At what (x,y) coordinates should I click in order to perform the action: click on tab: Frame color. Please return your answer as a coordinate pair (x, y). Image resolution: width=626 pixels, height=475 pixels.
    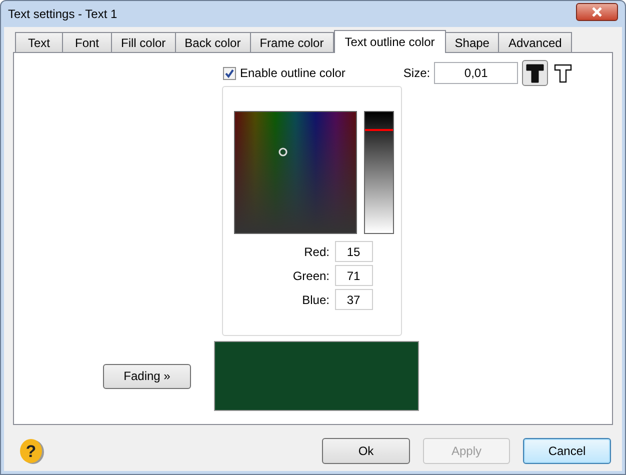
    Looking at the image, I should click on (292, 42).